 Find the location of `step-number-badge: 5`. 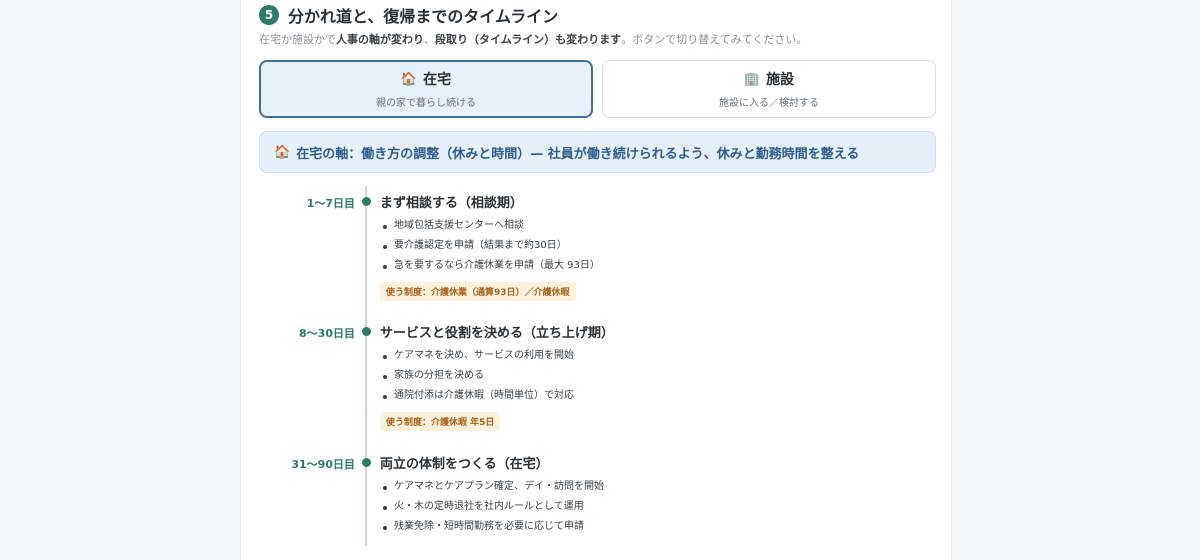

step-number-badge: 5 is located at coordinates (269, 15).